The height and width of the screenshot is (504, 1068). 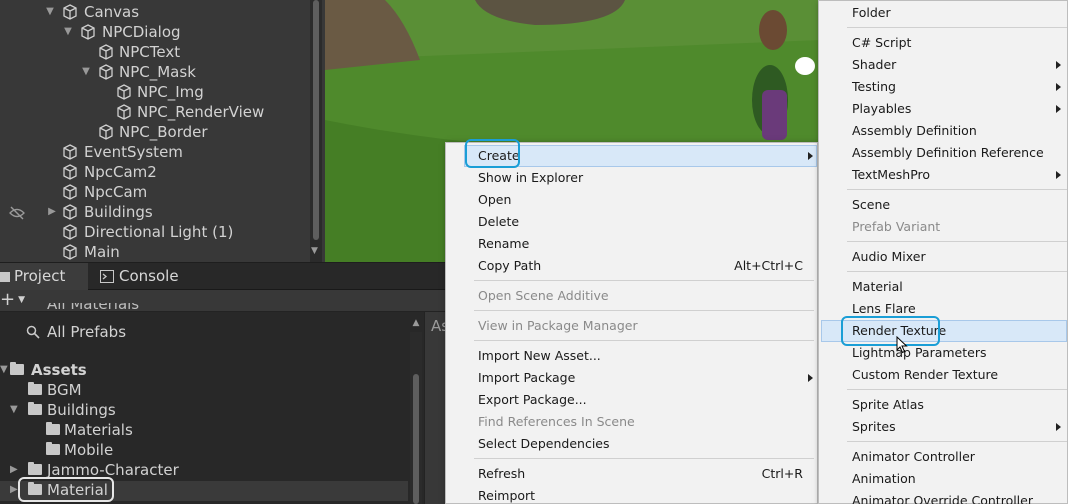 I want to click on menu-item-folder: Folder, so click(x=957, y=13).